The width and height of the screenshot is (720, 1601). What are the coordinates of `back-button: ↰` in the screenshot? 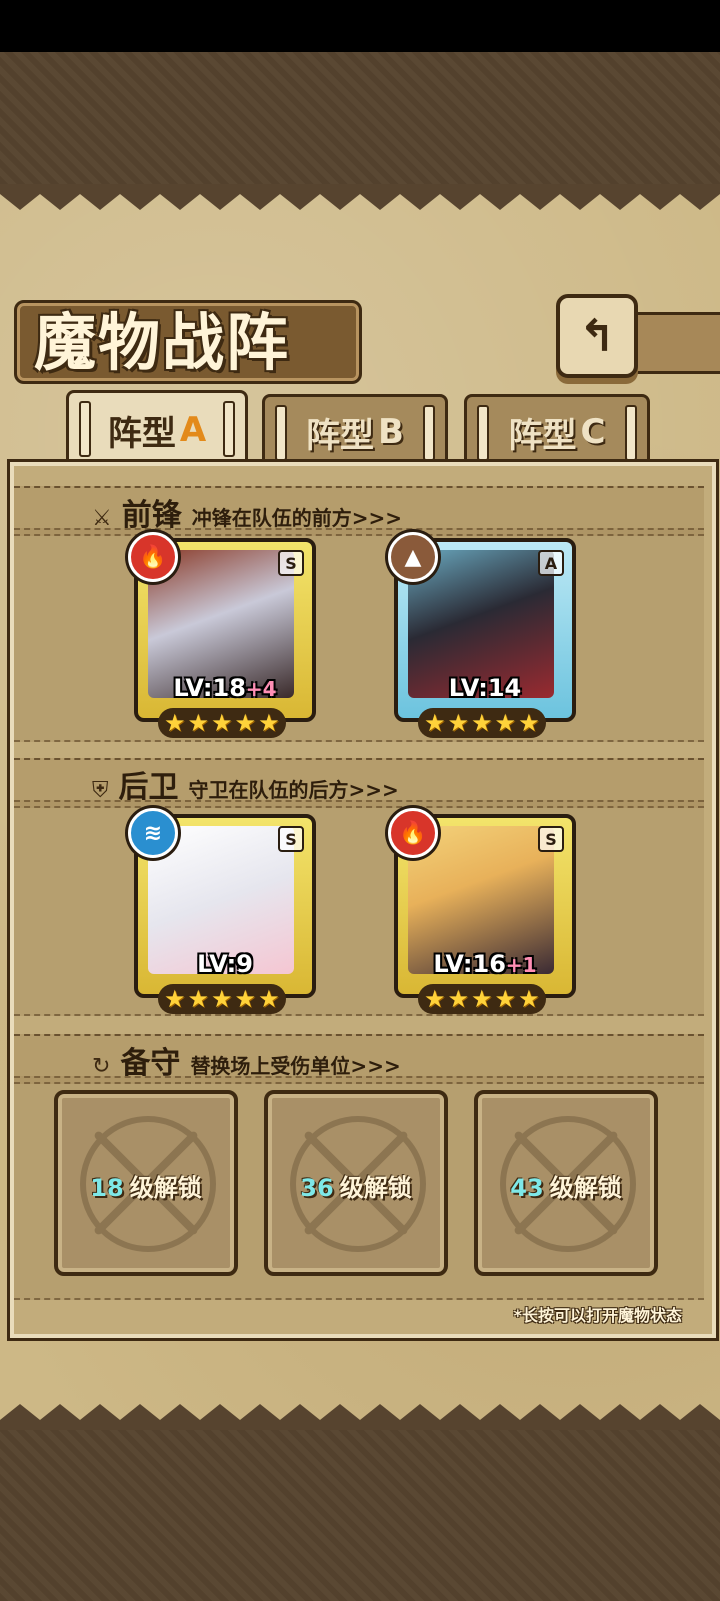 It's located at (597, 336).